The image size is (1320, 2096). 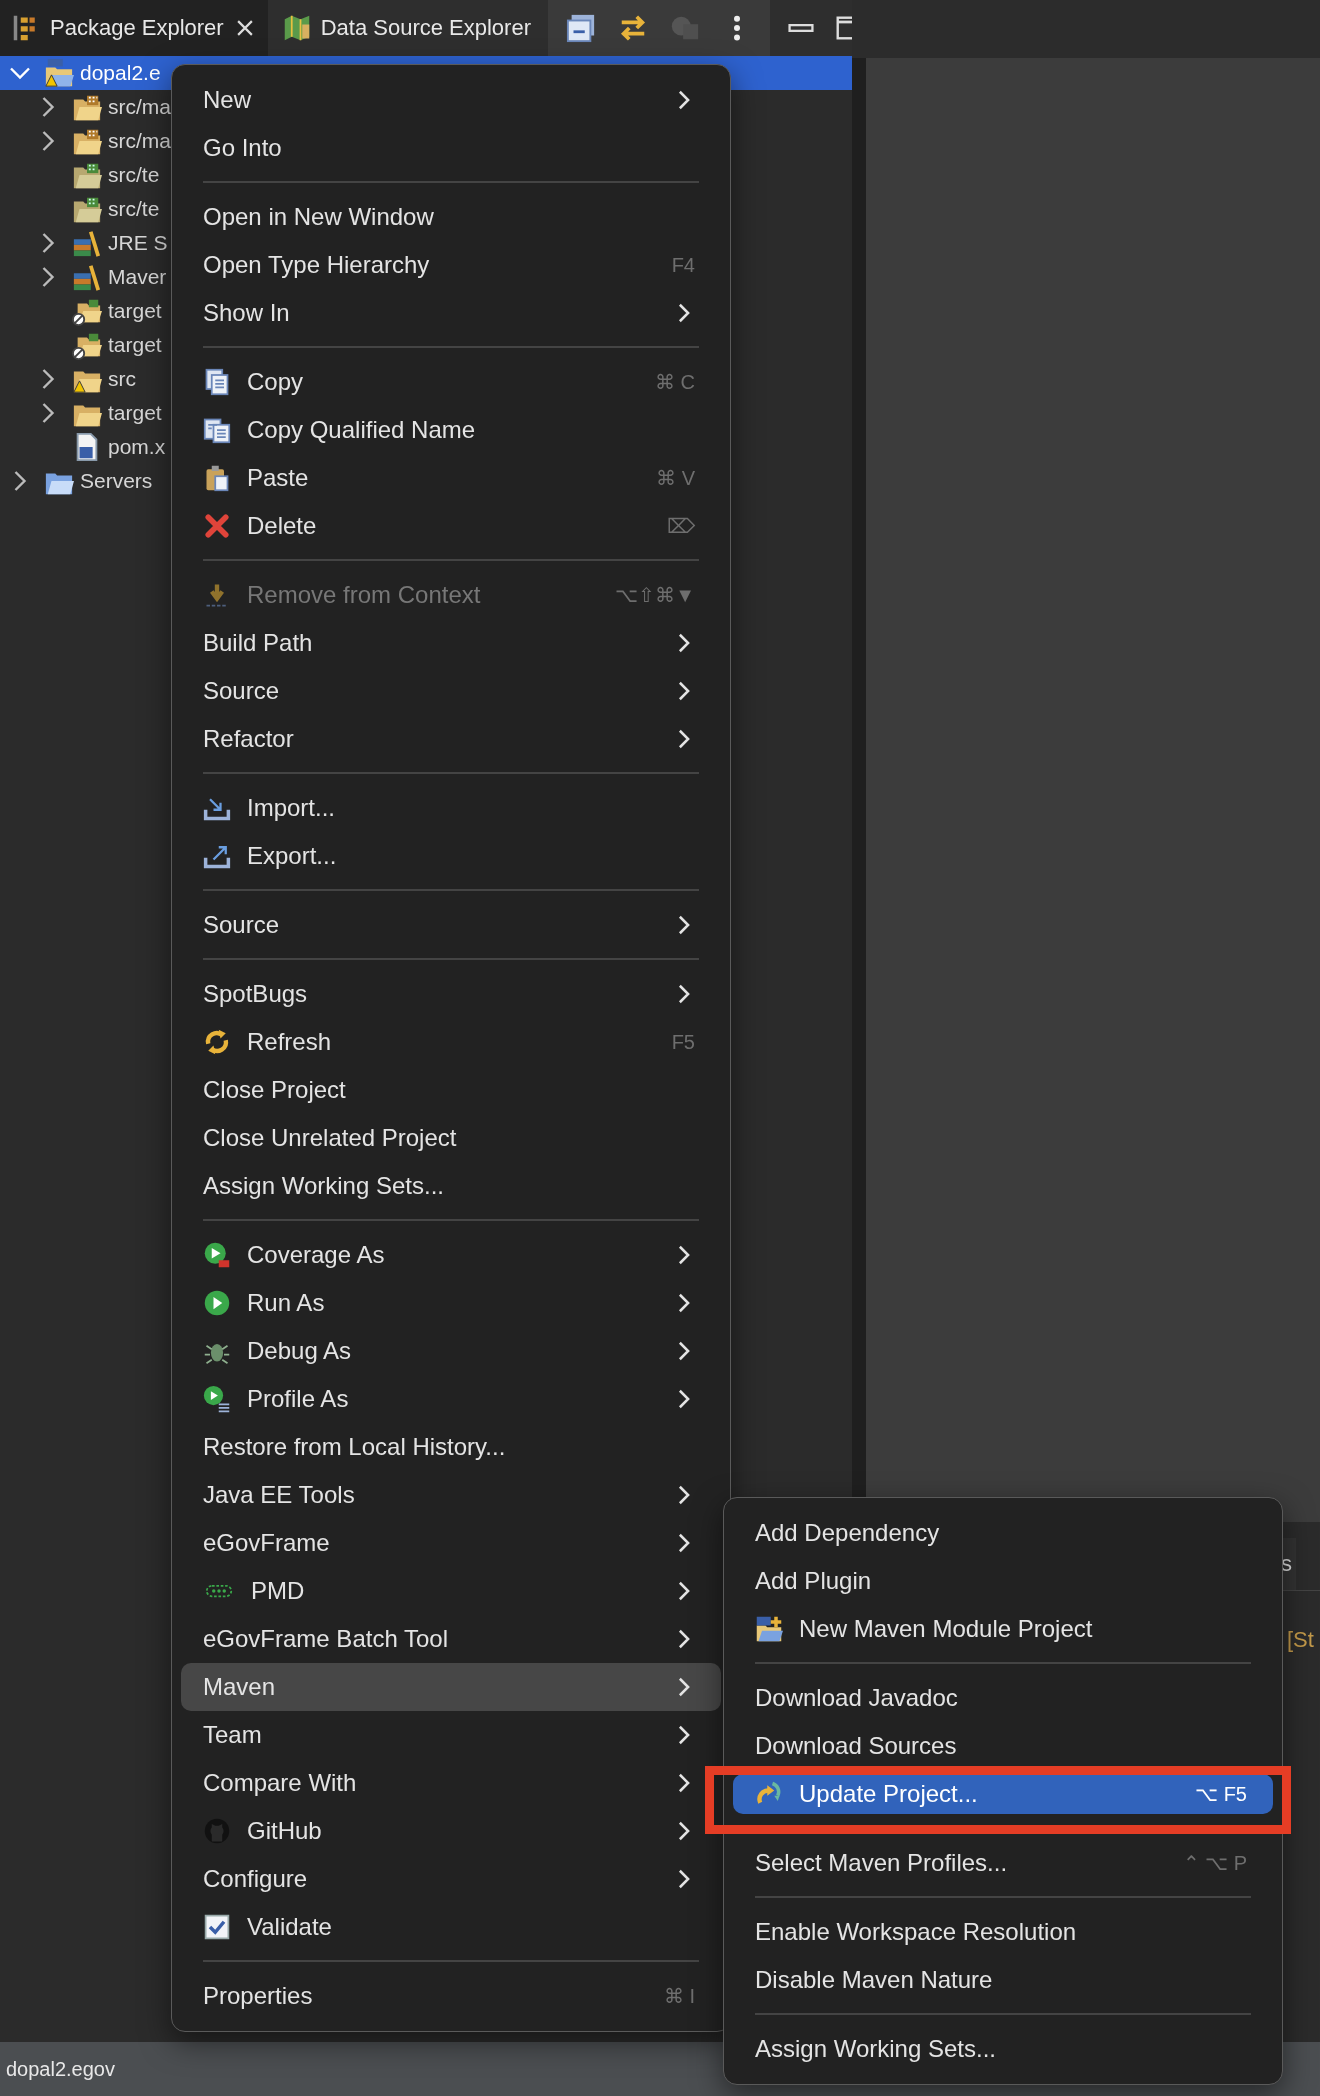 I want to click on shortcut-label: ⌘ C, so click(x=675, y=382).